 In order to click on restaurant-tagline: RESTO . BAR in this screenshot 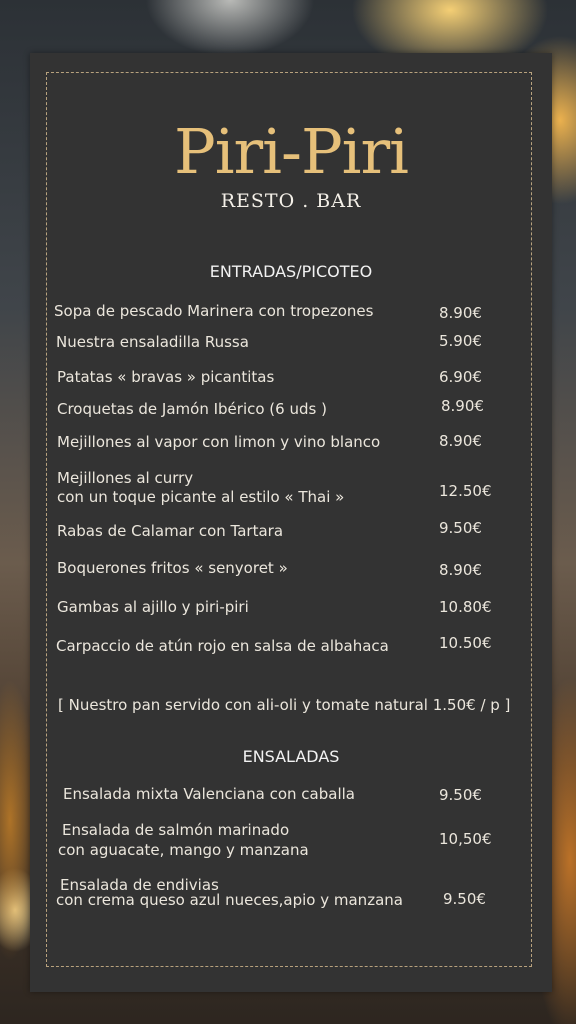, I will do `click(291, 201)`.